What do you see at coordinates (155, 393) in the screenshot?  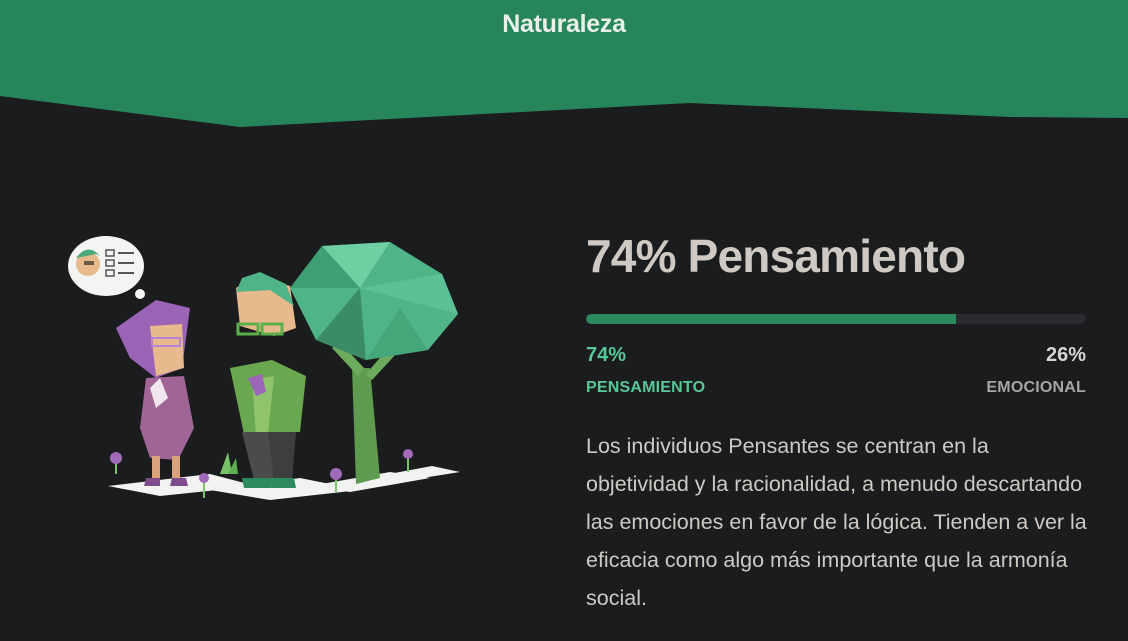 I see `woman-figure` at bounding box center [155, 393].